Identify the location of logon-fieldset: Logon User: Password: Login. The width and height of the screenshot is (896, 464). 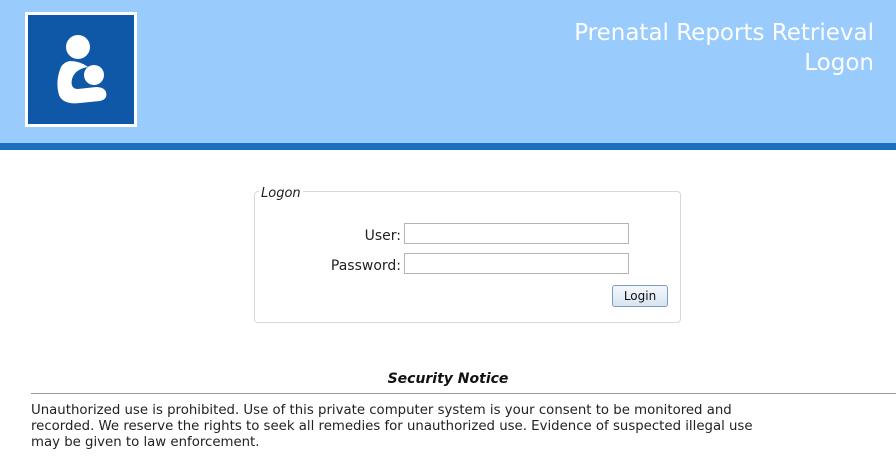
(467, 254).